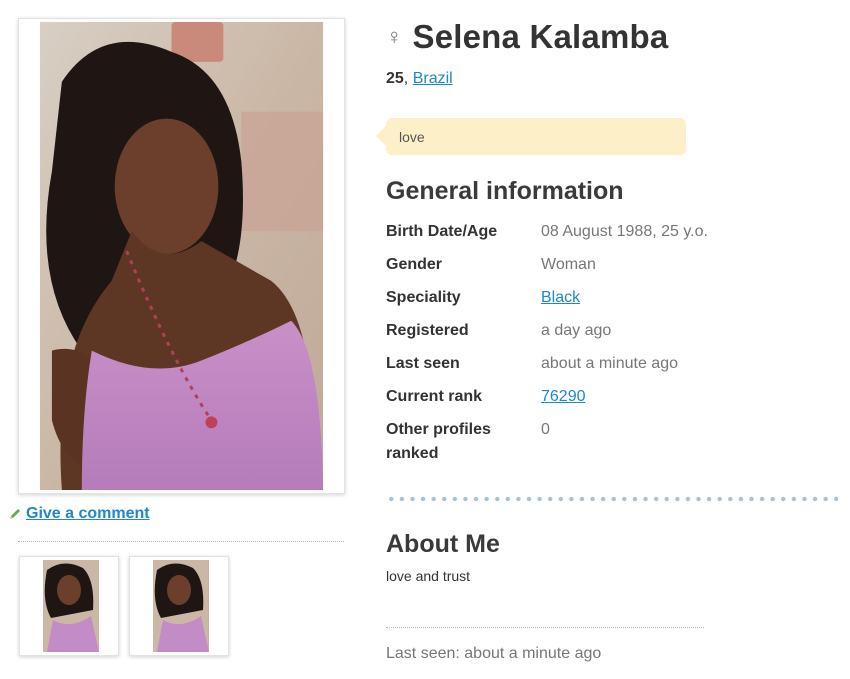  I want to click on info-row-last-seen: Last seen about a minute ago, so click(596, 368).